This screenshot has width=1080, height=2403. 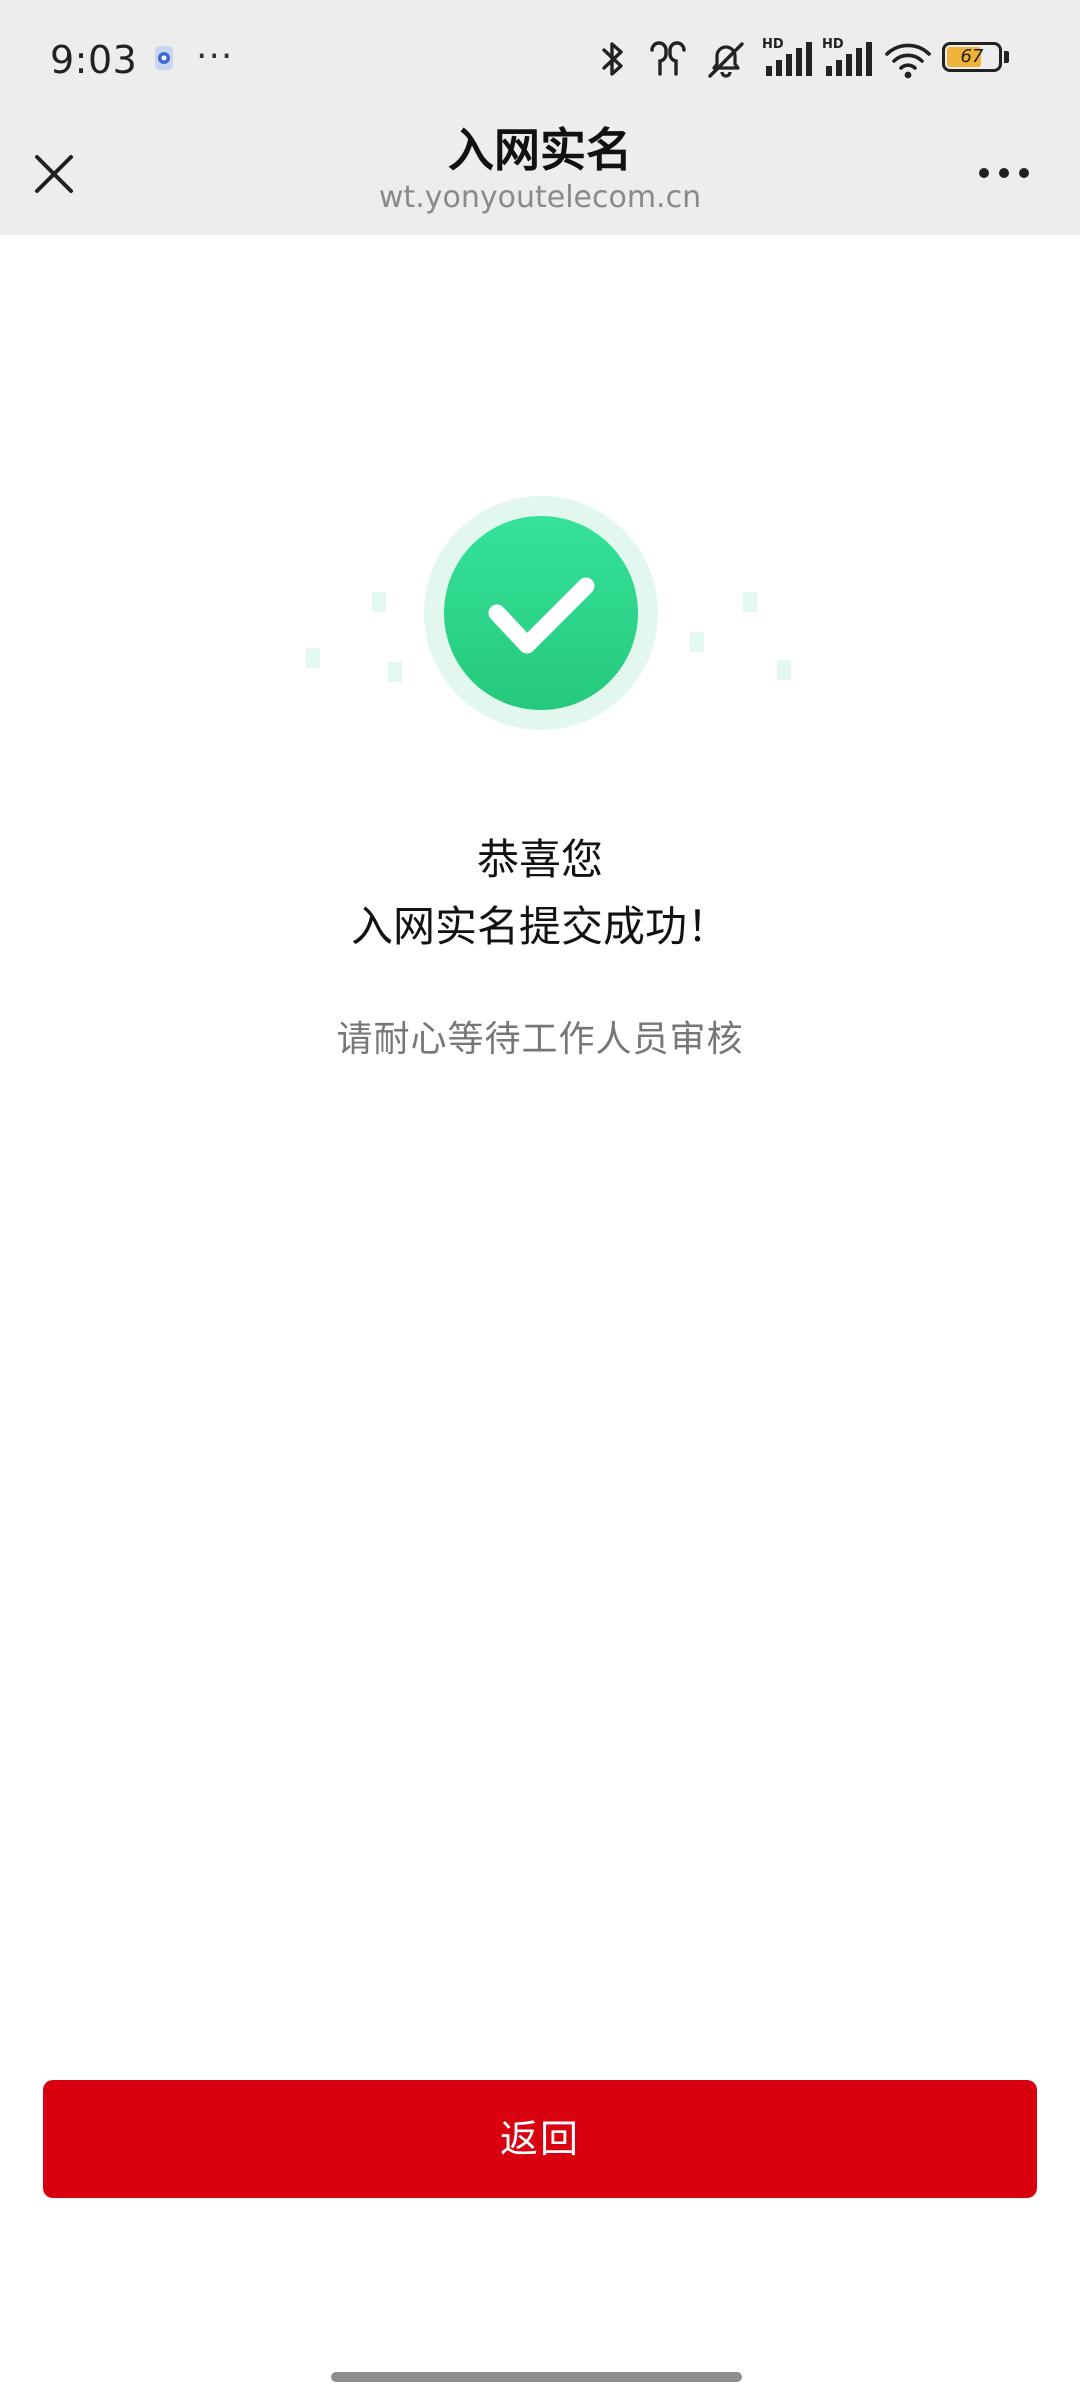 What do you see at coordinates (540, 177) in the screenshot?
I see `title-bar: 入网实名 wt.yonyoutelecom.cn` at bounding box center [540, 177].